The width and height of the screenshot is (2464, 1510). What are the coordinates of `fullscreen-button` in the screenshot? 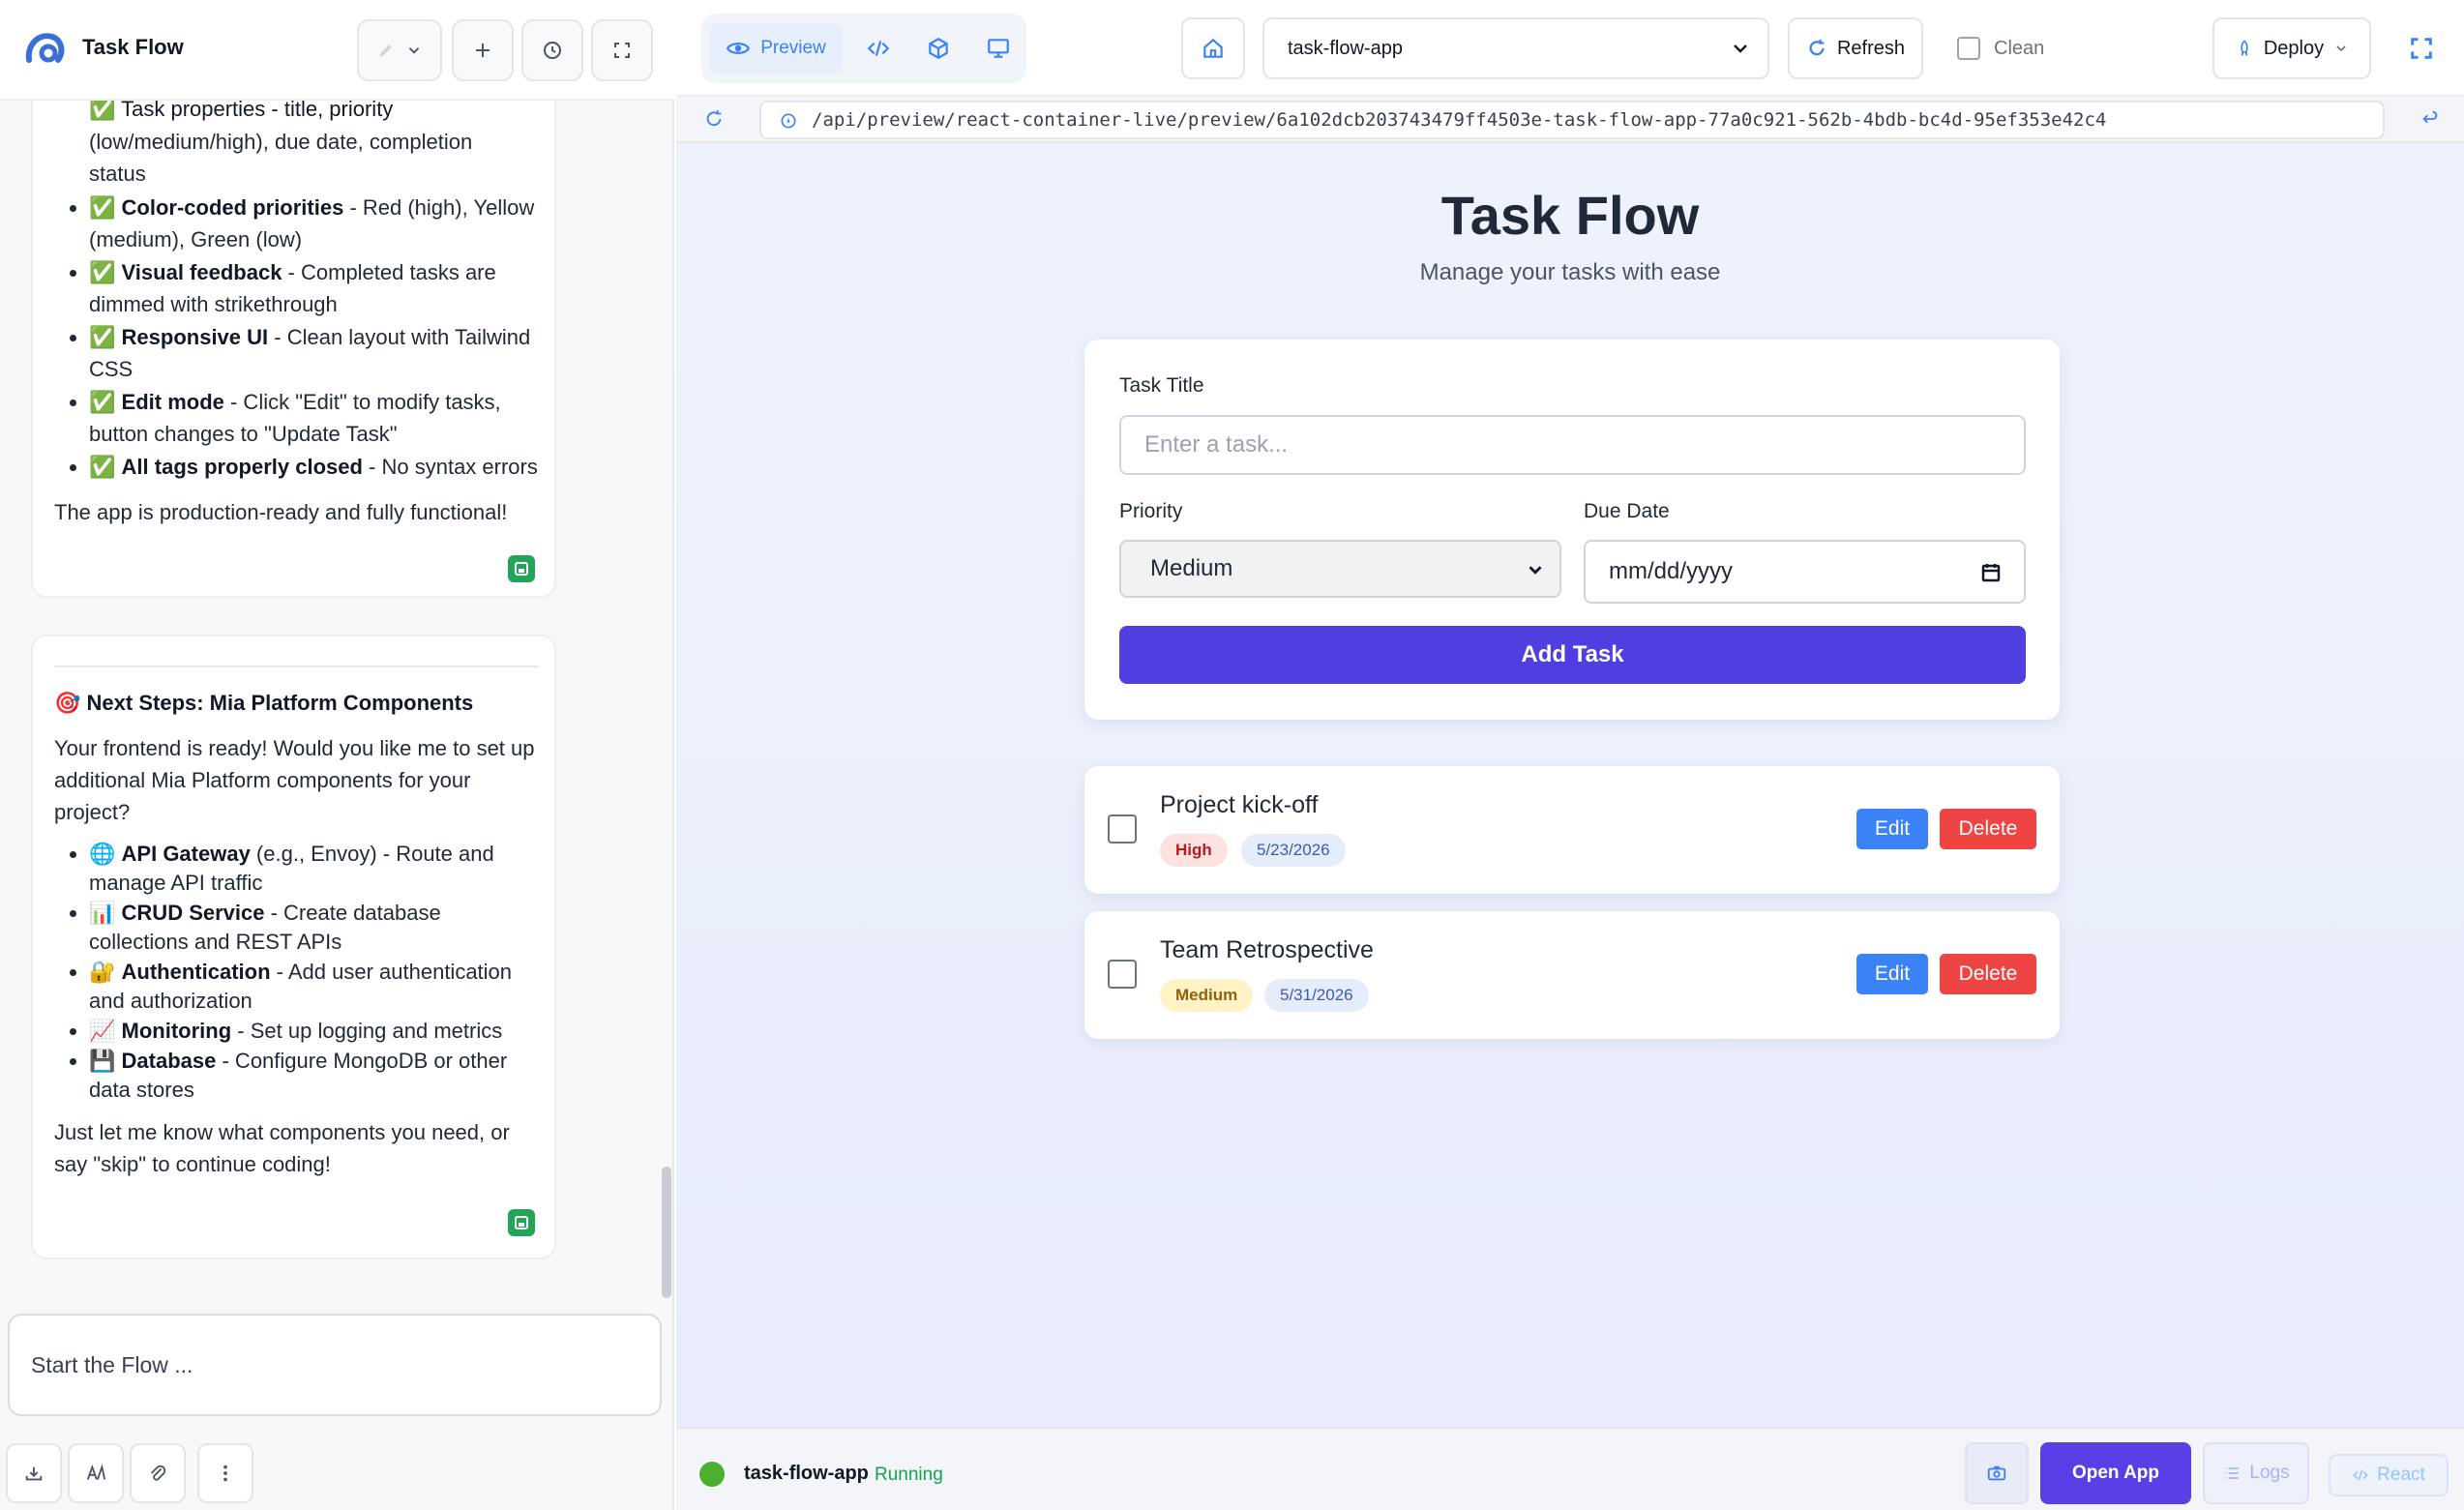 It's located at (2421, 48).